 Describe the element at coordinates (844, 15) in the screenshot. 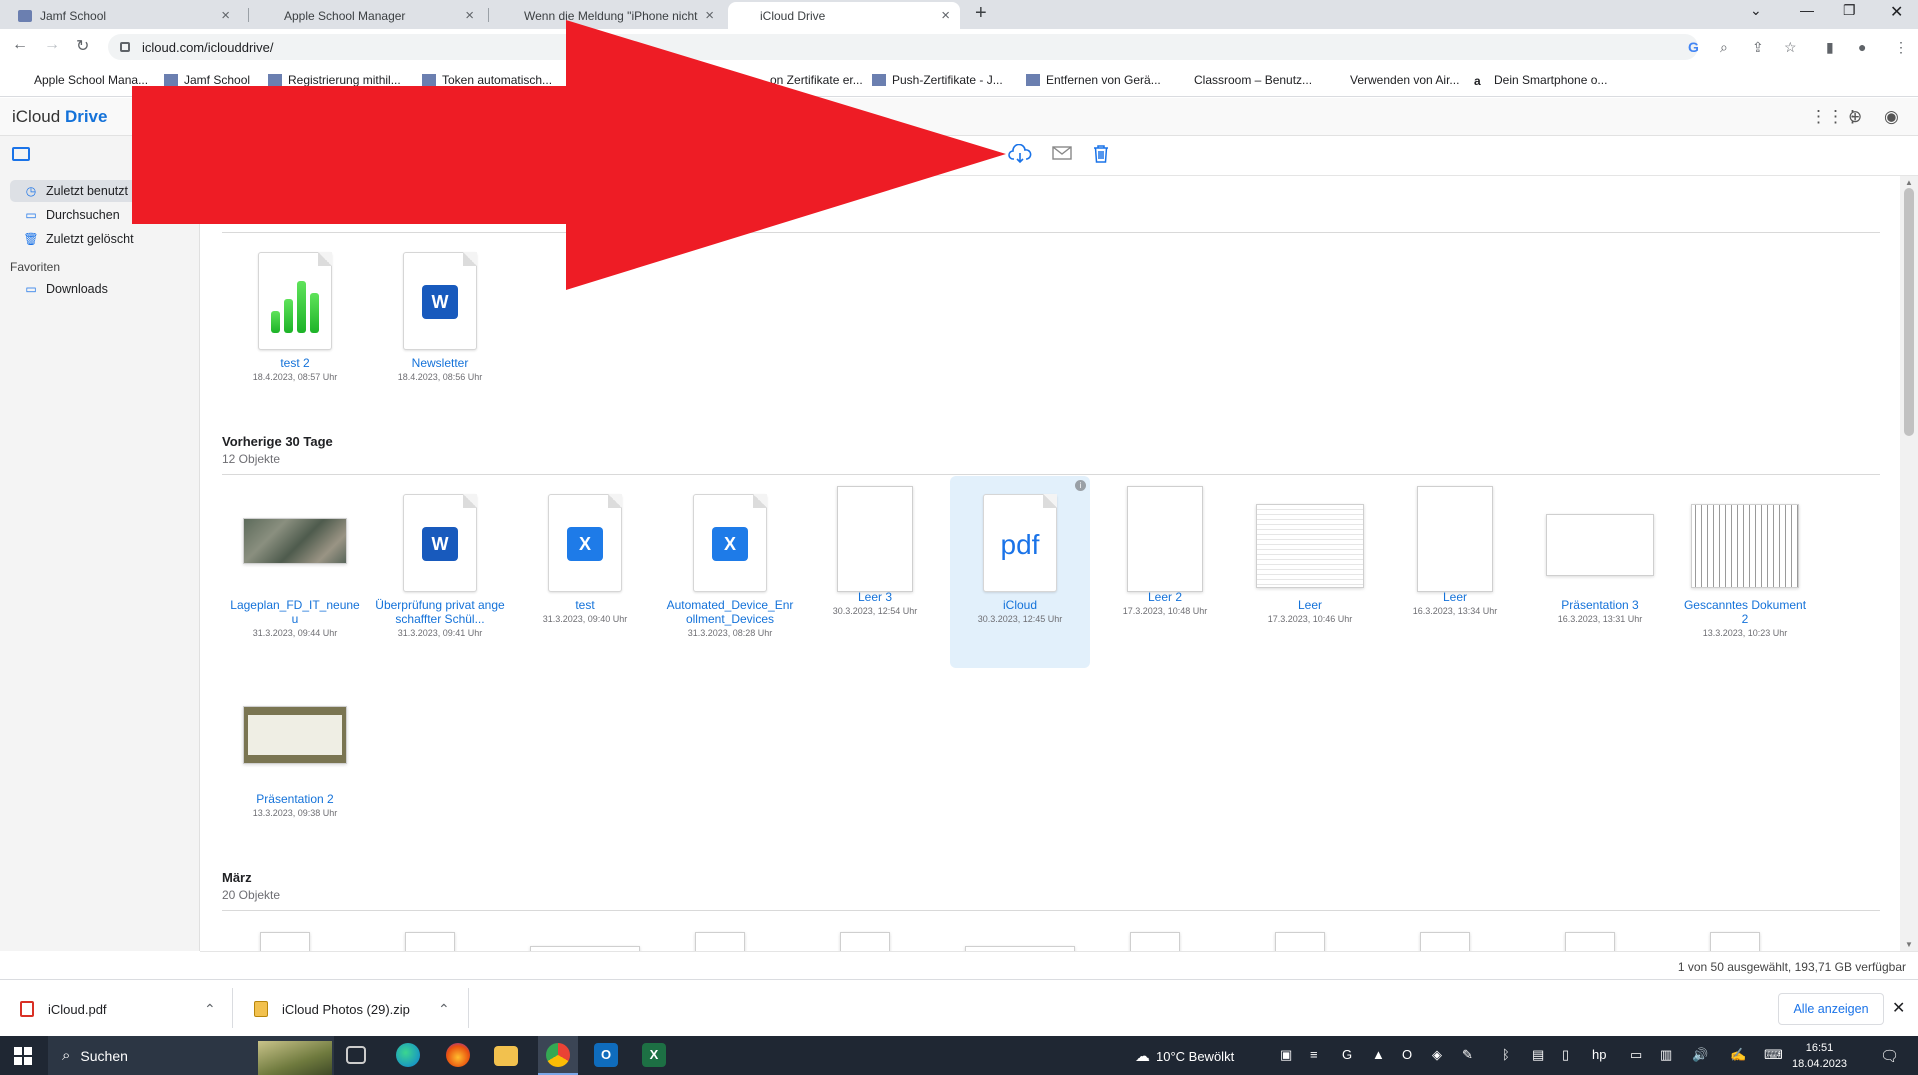

I see `tab-icloud-drive: iCloud Drive ×` at that location.